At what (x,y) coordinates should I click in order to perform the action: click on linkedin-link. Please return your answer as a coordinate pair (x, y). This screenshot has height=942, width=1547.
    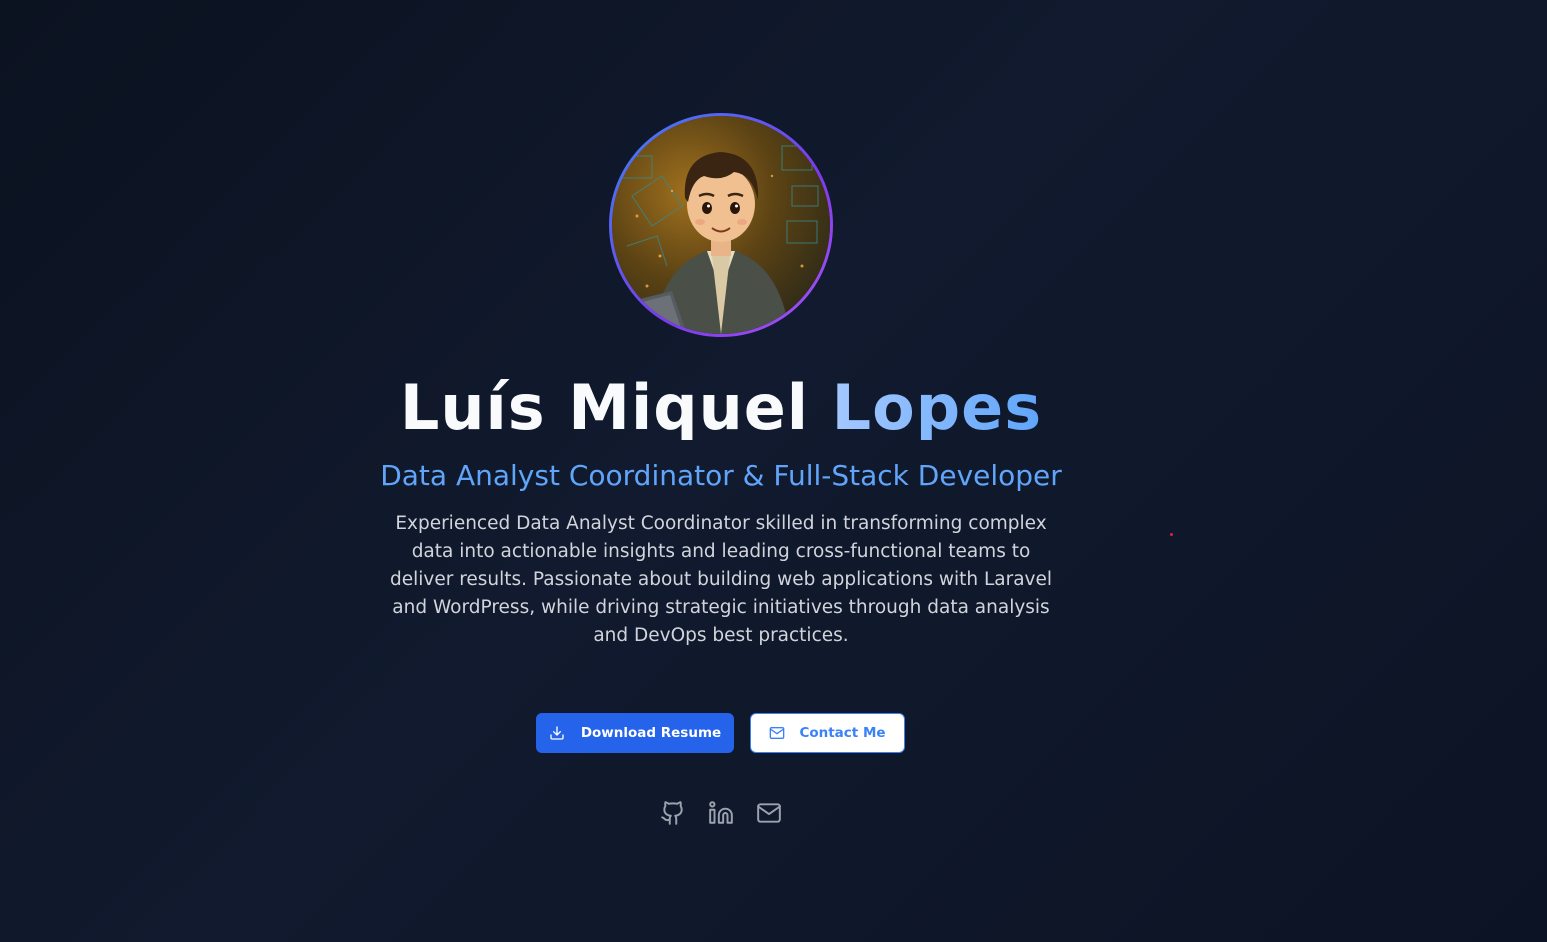
    Looking at the image, I should click on (721, 813).